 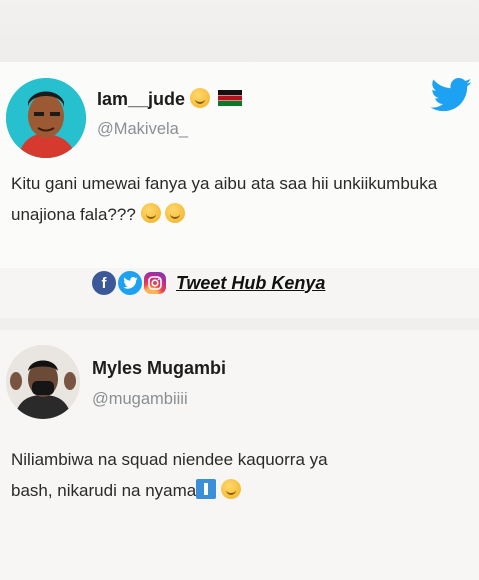 I want to click on tweet2-handle: @mugambiiii, so click(x=140, y=399).